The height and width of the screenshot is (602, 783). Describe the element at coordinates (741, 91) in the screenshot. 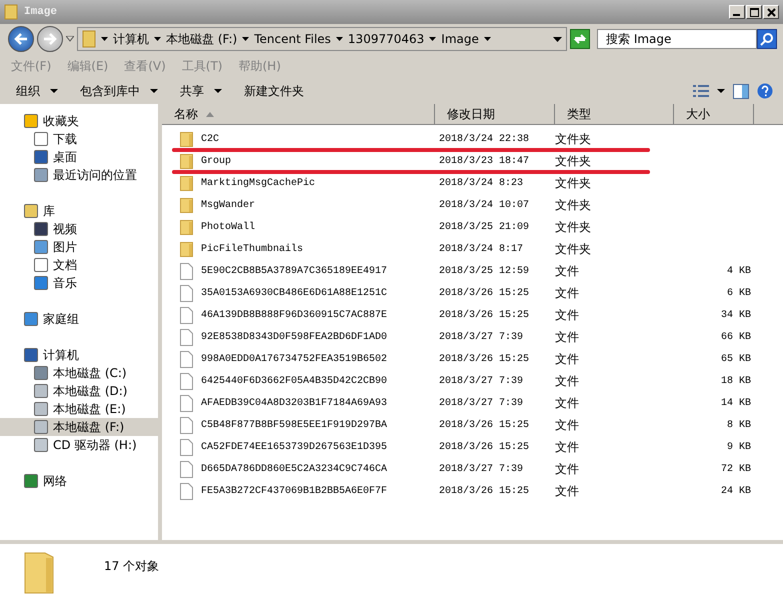

I see `preview-pane-icon` at that location.